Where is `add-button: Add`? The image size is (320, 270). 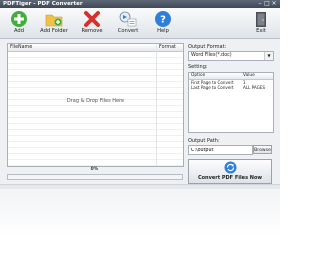 add-button: Add is located at coordinates (19, 23).